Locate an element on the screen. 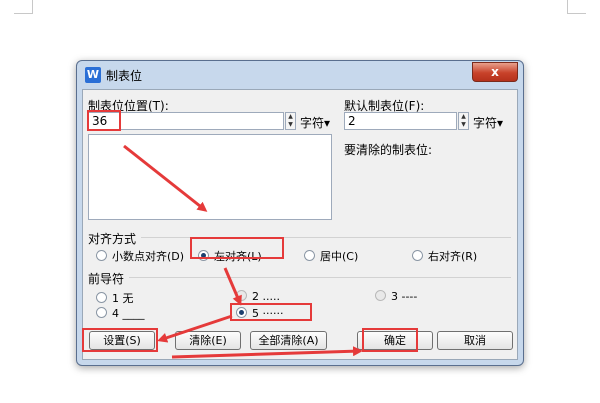  arrow-to-list is located at coordinates (165, 178).